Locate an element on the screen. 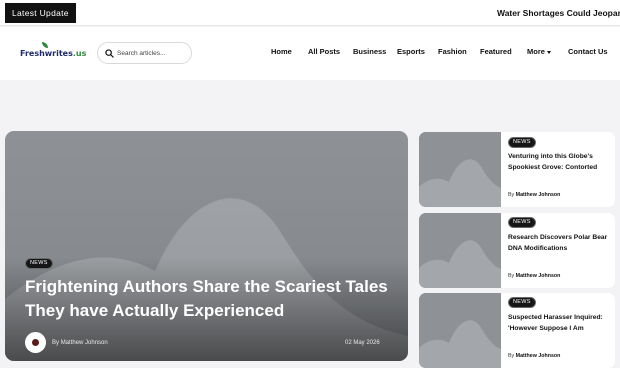 Image resolution: width=620 pixels, height=368 pixels. article-author: By Matthew Johnson is located at coordinates (80, 343).